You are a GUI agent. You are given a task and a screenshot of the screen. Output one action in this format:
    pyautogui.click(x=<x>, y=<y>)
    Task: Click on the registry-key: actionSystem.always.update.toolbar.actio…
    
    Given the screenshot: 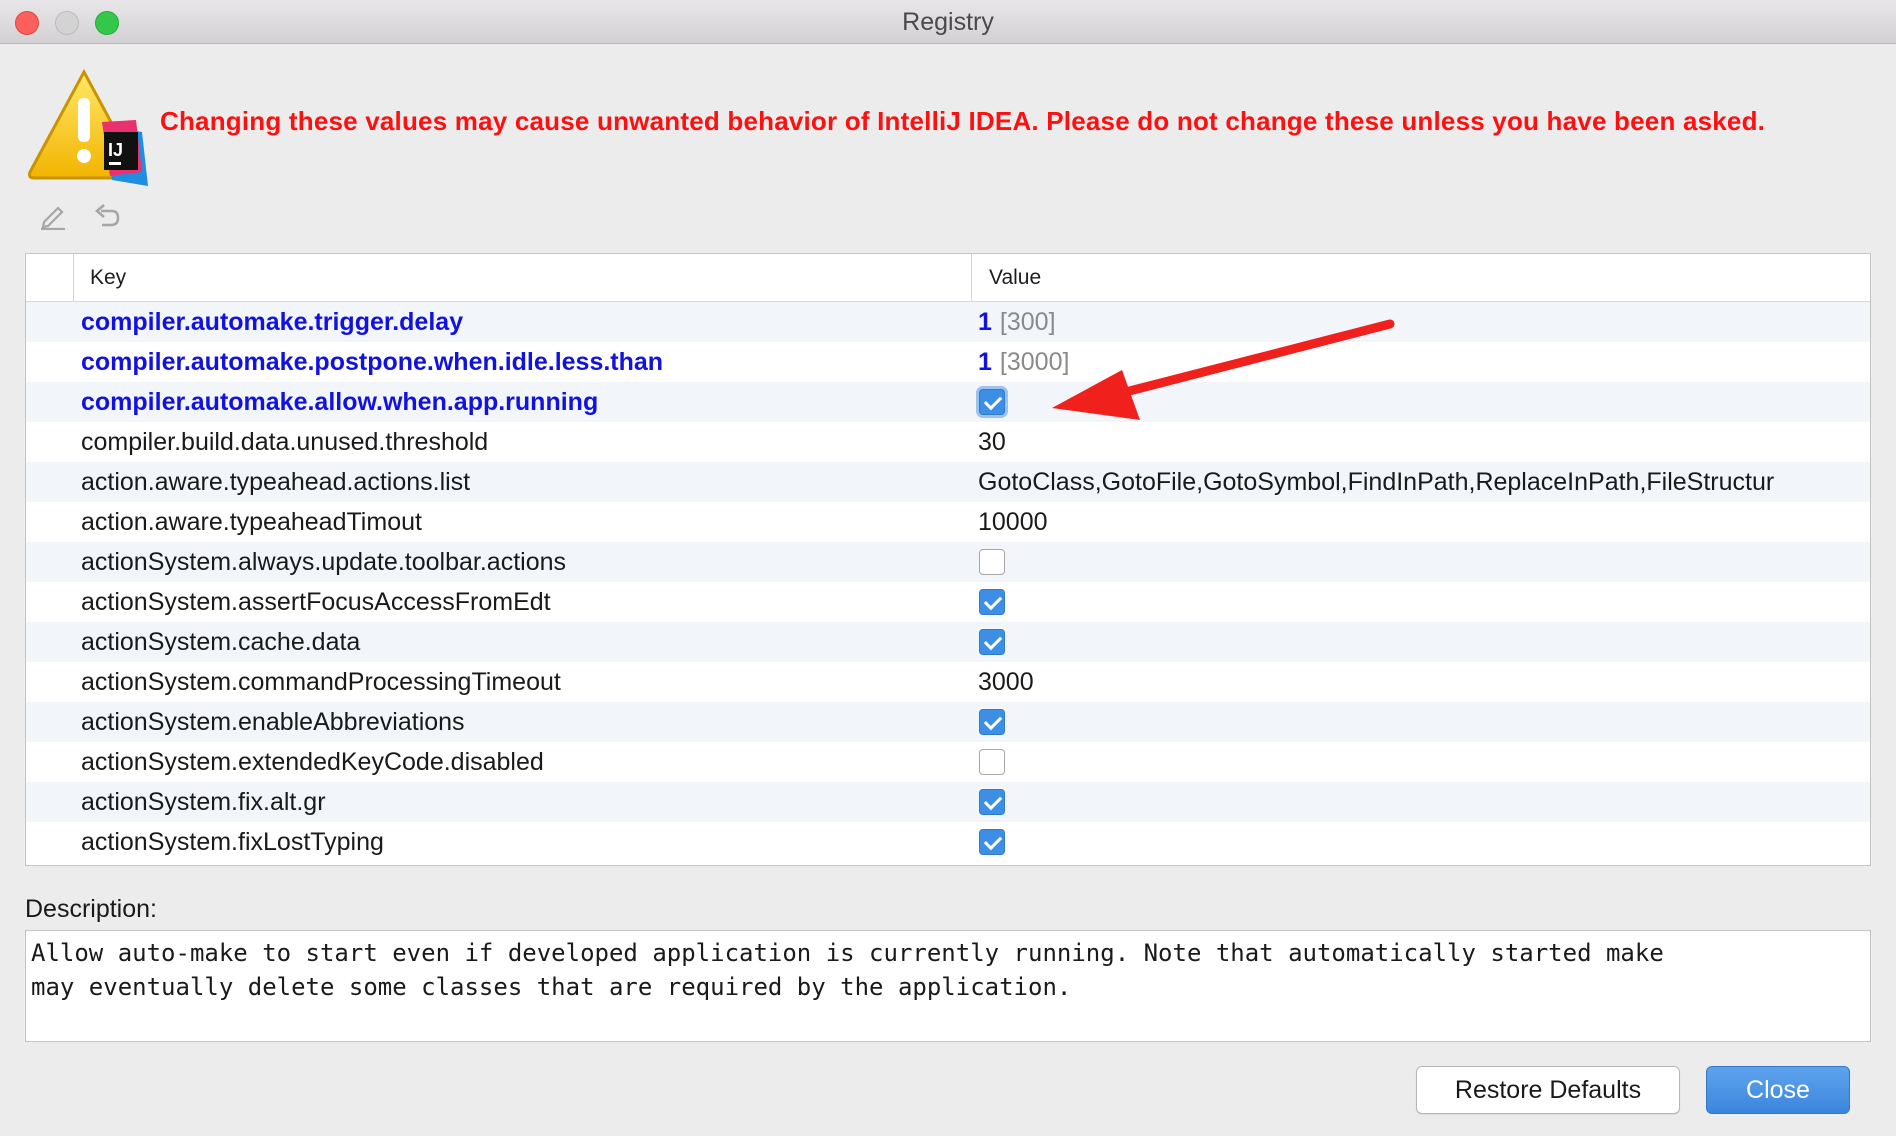 What is the action you would take?
    pyautogui.click(x=323, y=562)
    